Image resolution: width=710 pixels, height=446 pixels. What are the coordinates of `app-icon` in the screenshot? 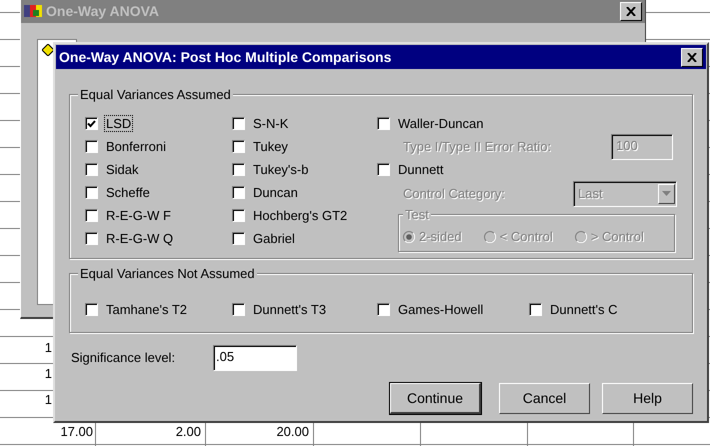 It's located at (33, 11).